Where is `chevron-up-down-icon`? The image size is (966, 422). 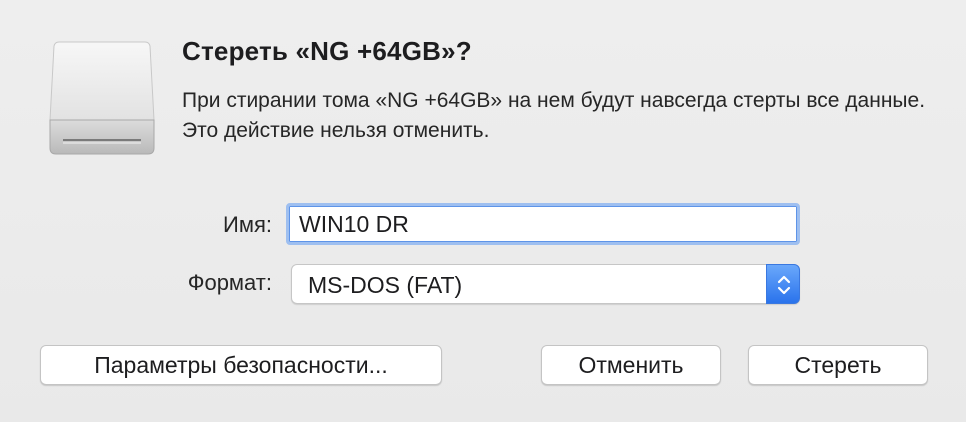
chevron-up-down-icon is located at coordinates (784, 285).